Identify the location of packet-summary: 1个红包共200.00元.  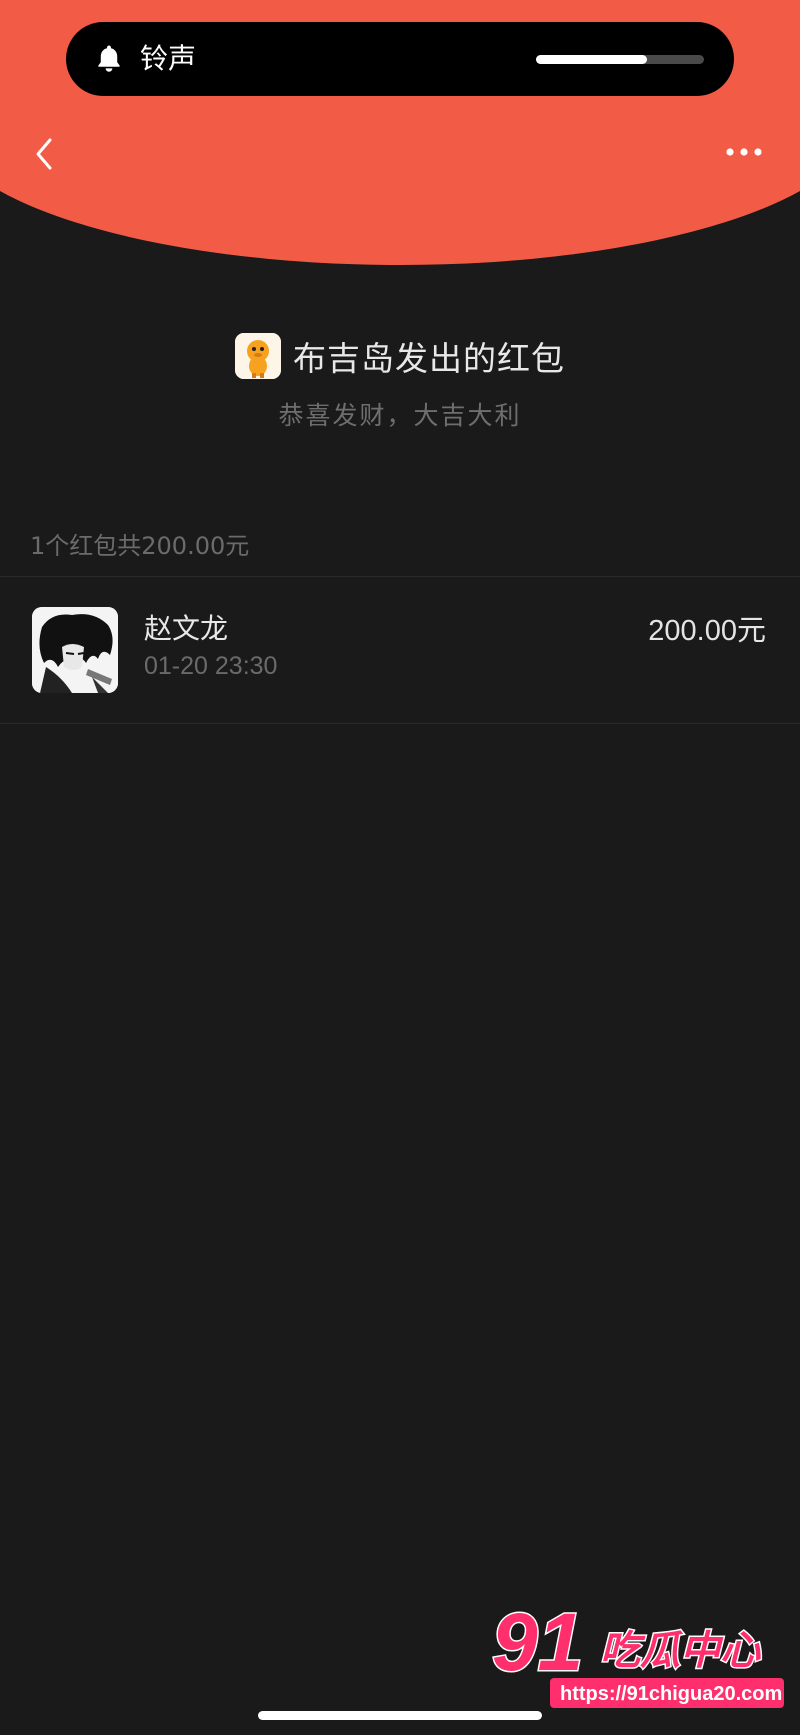
(140, 546).